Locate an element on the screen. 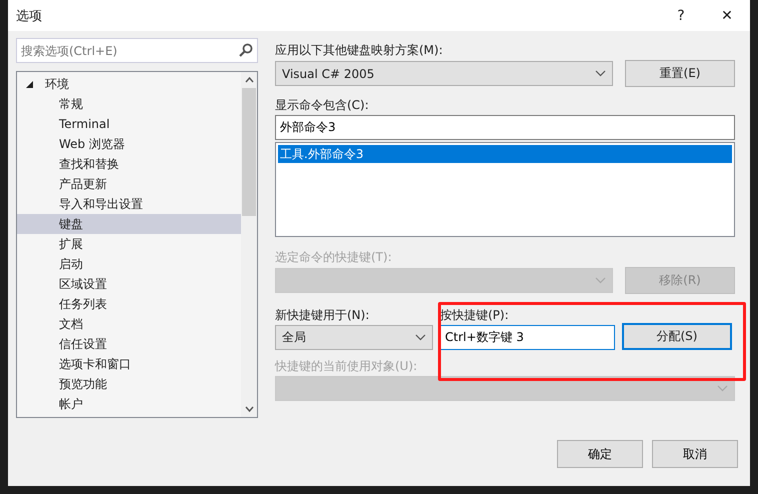 The height and width of the screenshot is (494, 758). tree-item: 文档 is located at coordinates (129, 324).